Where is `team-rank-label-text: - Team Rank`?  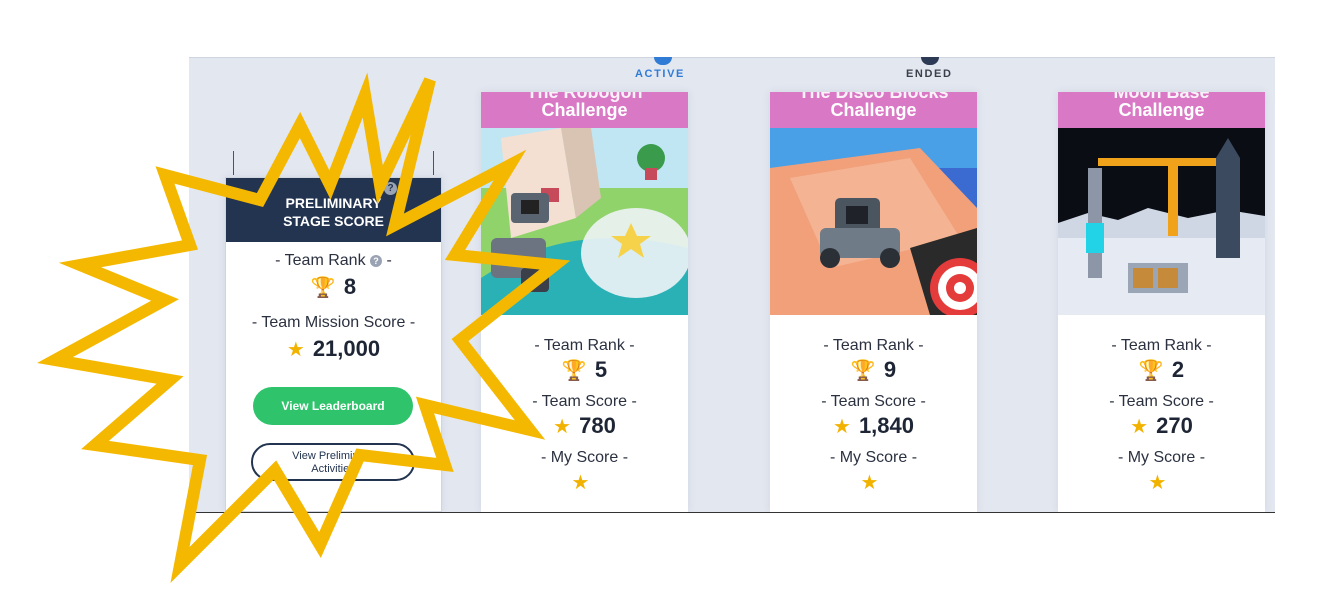
team-rank-label-text: - Team Rank is located at coordinates (320, 260).